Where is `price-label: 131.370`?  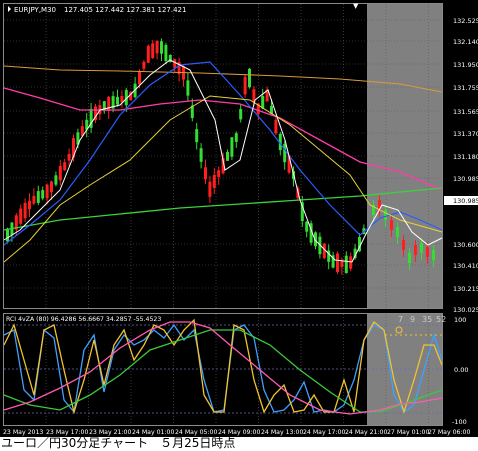
price-label: 131.370 is located at coordinates (465, 134).